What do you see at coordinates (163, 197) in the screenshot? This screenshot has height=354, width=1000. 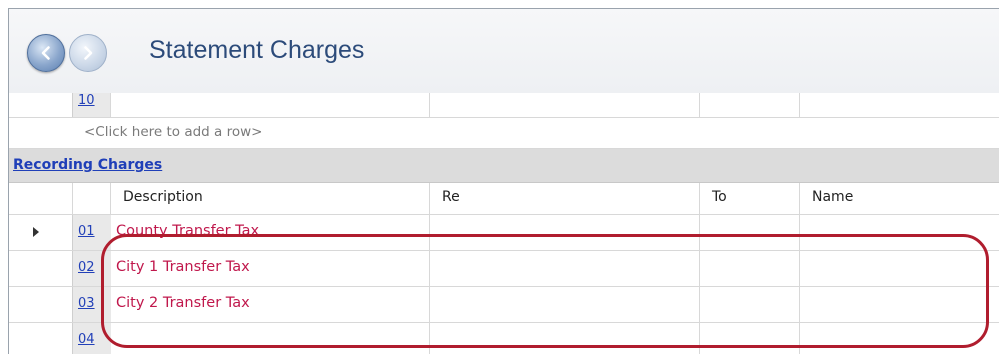 I see `description-header-label: Description` at bounding box center [163, 197].